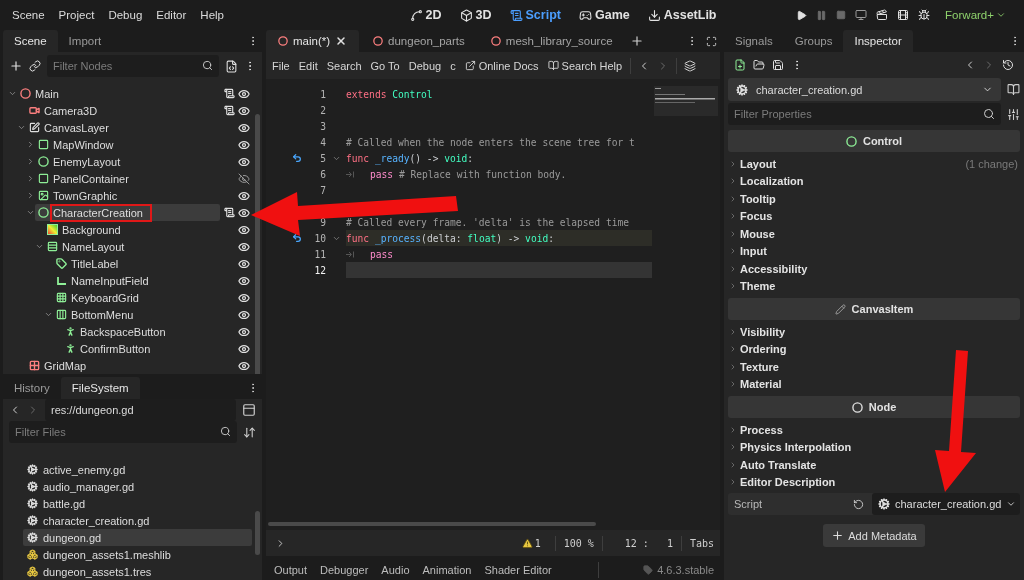 The width and height of the screenshot is (1024, 580). I want to click on workspace-tab: 2D, so click(425, 15).